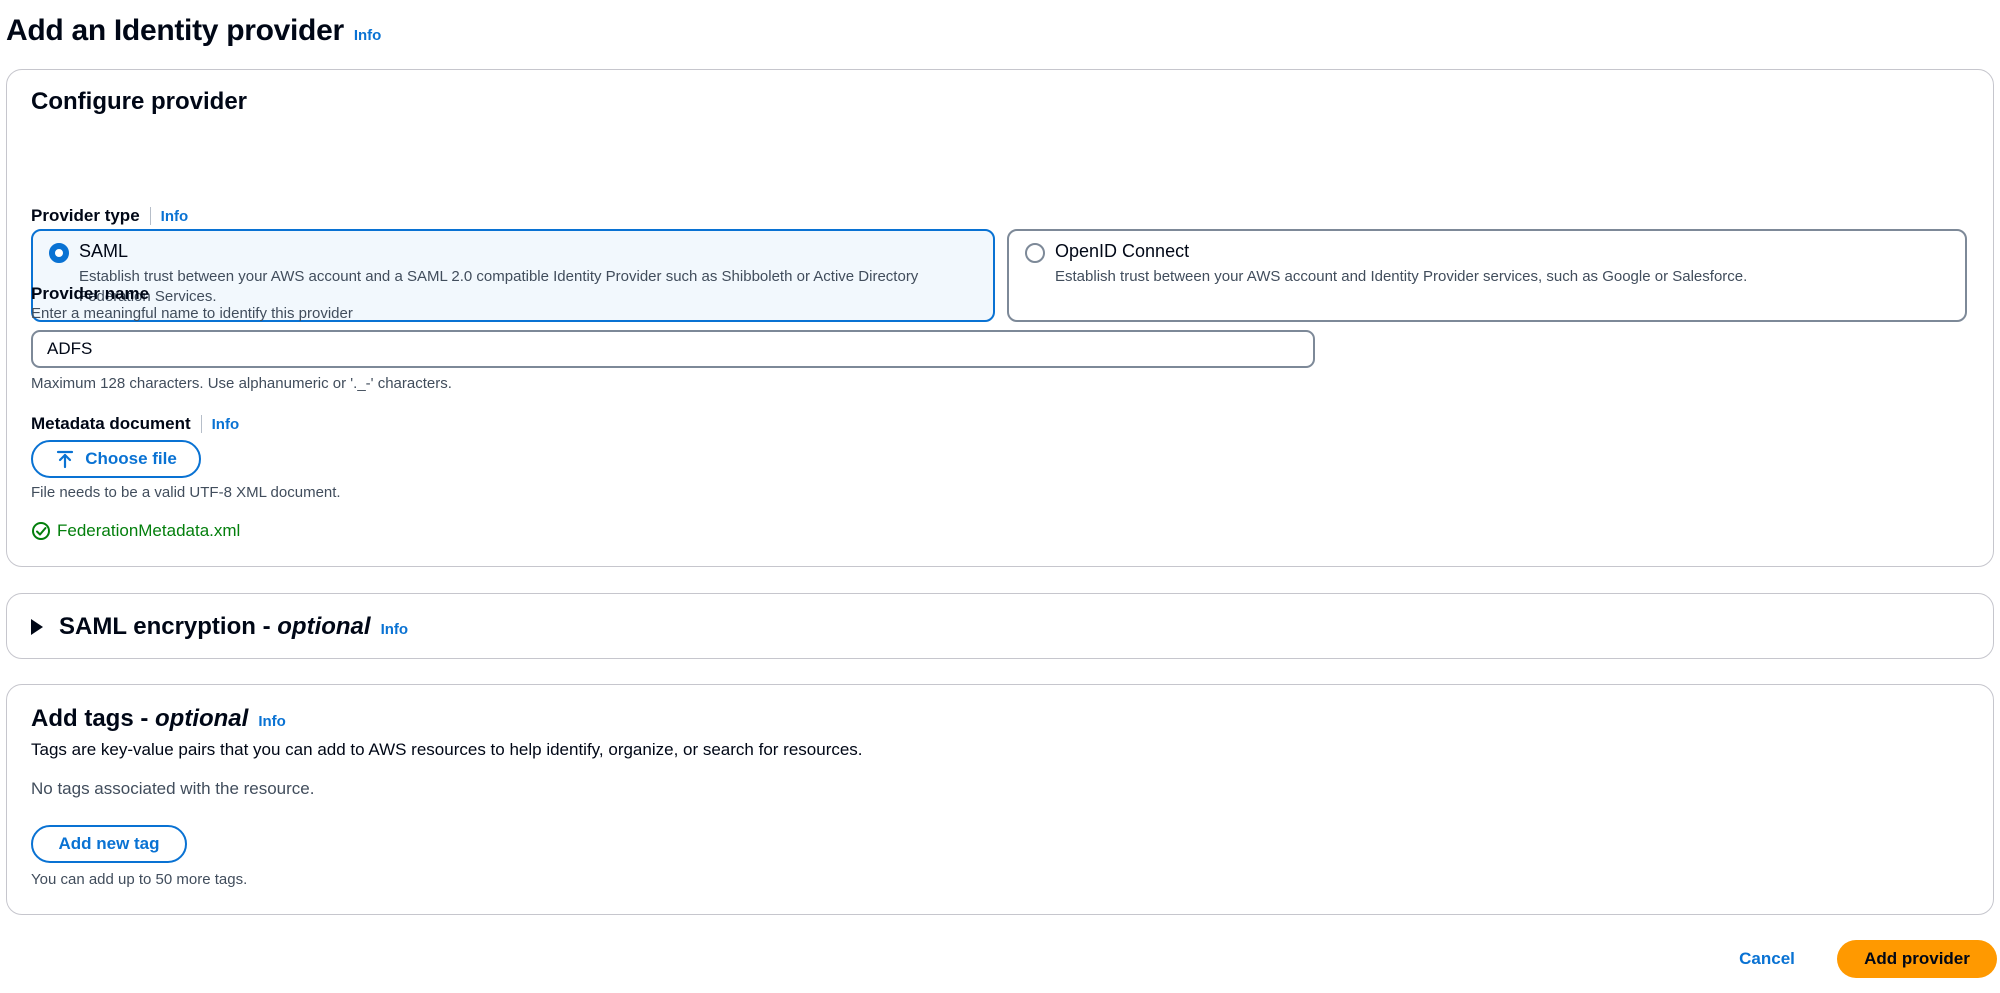  What do you see at coordinates (368, 35) in the screenshot?
I see `page-info-link: Info` at bounding box center [368, 35].